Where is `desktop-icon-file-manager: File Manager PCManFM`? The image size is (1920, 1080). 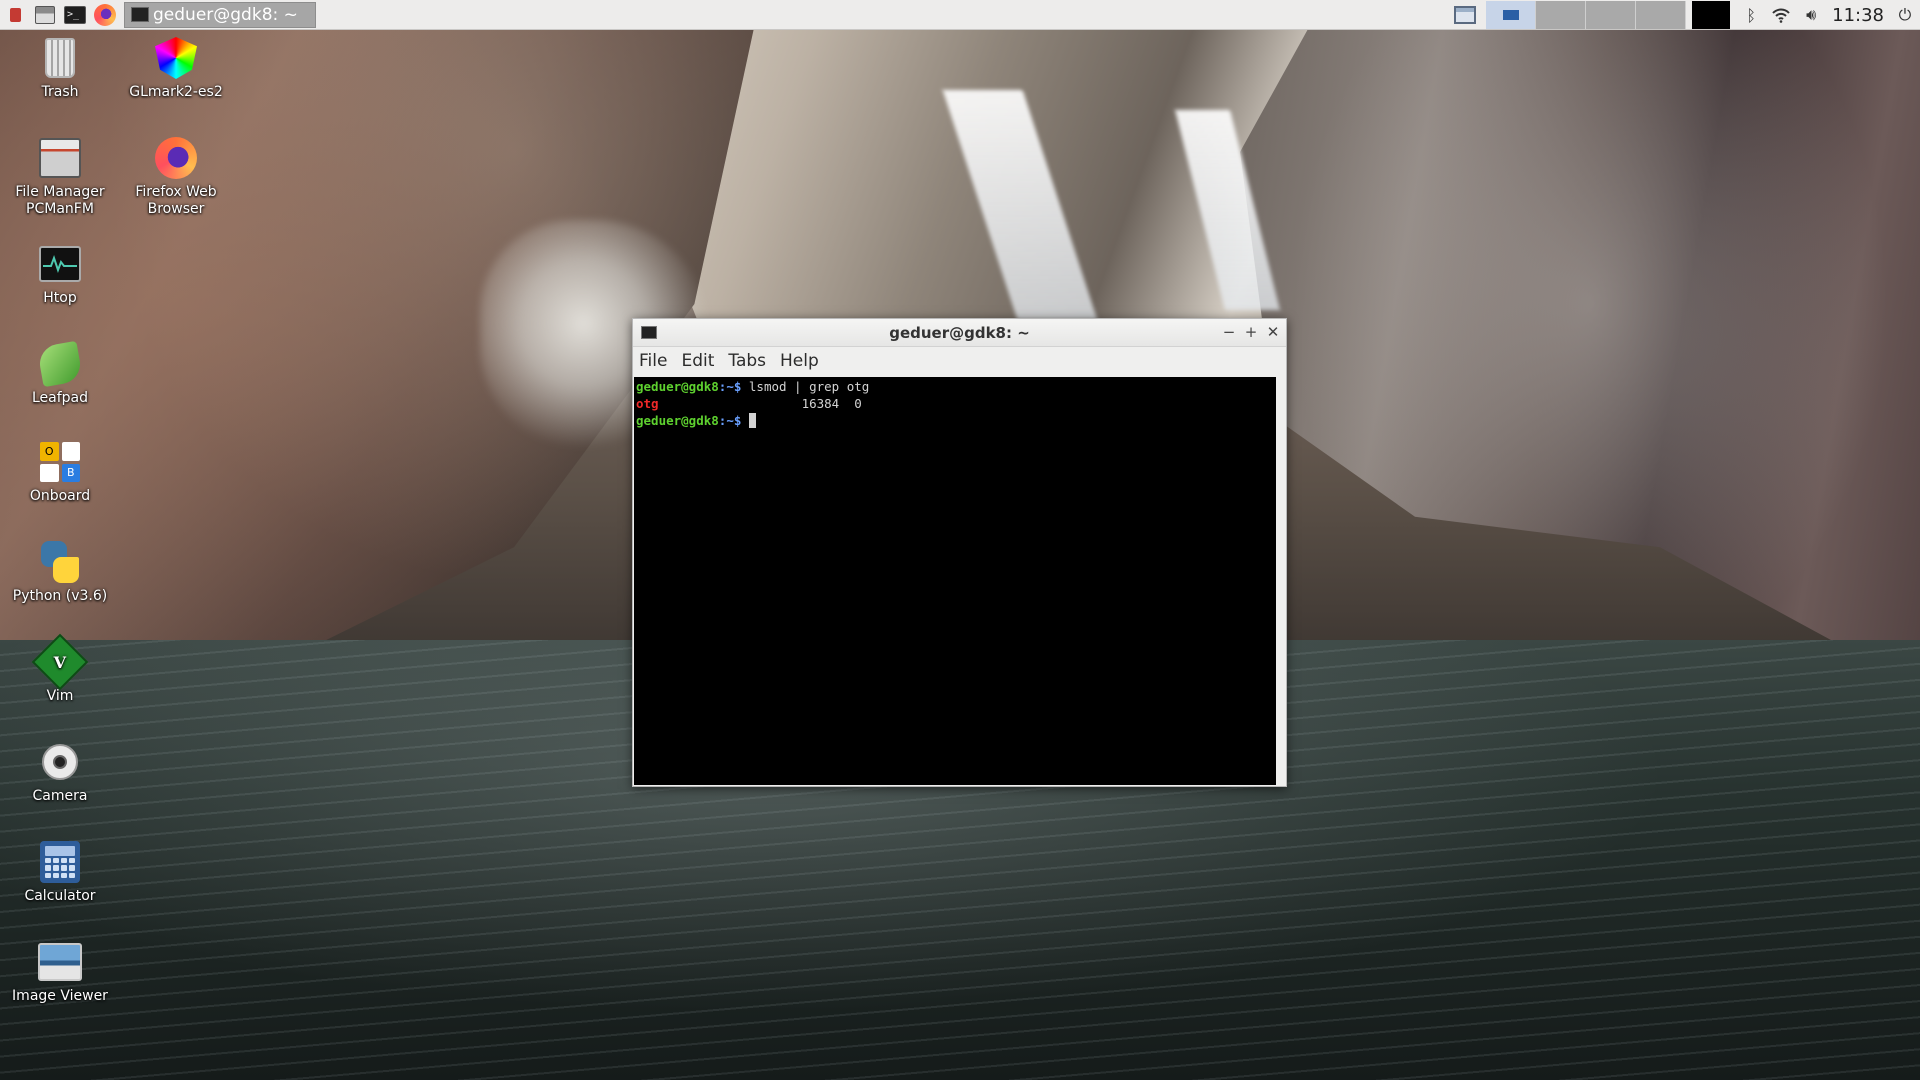 desktop-icon-file-manager: File Manager PCManFM is located at coordinates (60, 177).